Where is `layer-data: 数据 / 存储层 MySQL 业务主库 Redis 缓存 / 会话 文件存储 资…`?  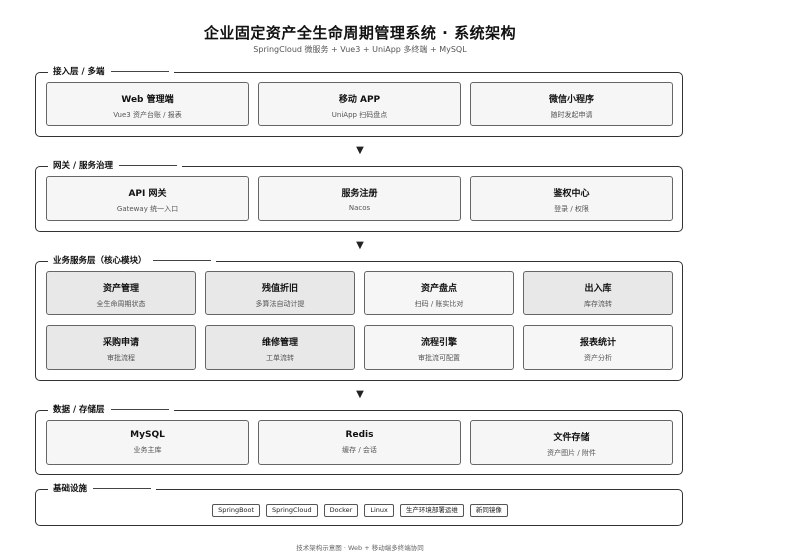
layer-data: 数据 / 存储层 MySQL 业务主库 Redis 缓存 / 会话 文件存储 资… is located at coordinates (359, 439).